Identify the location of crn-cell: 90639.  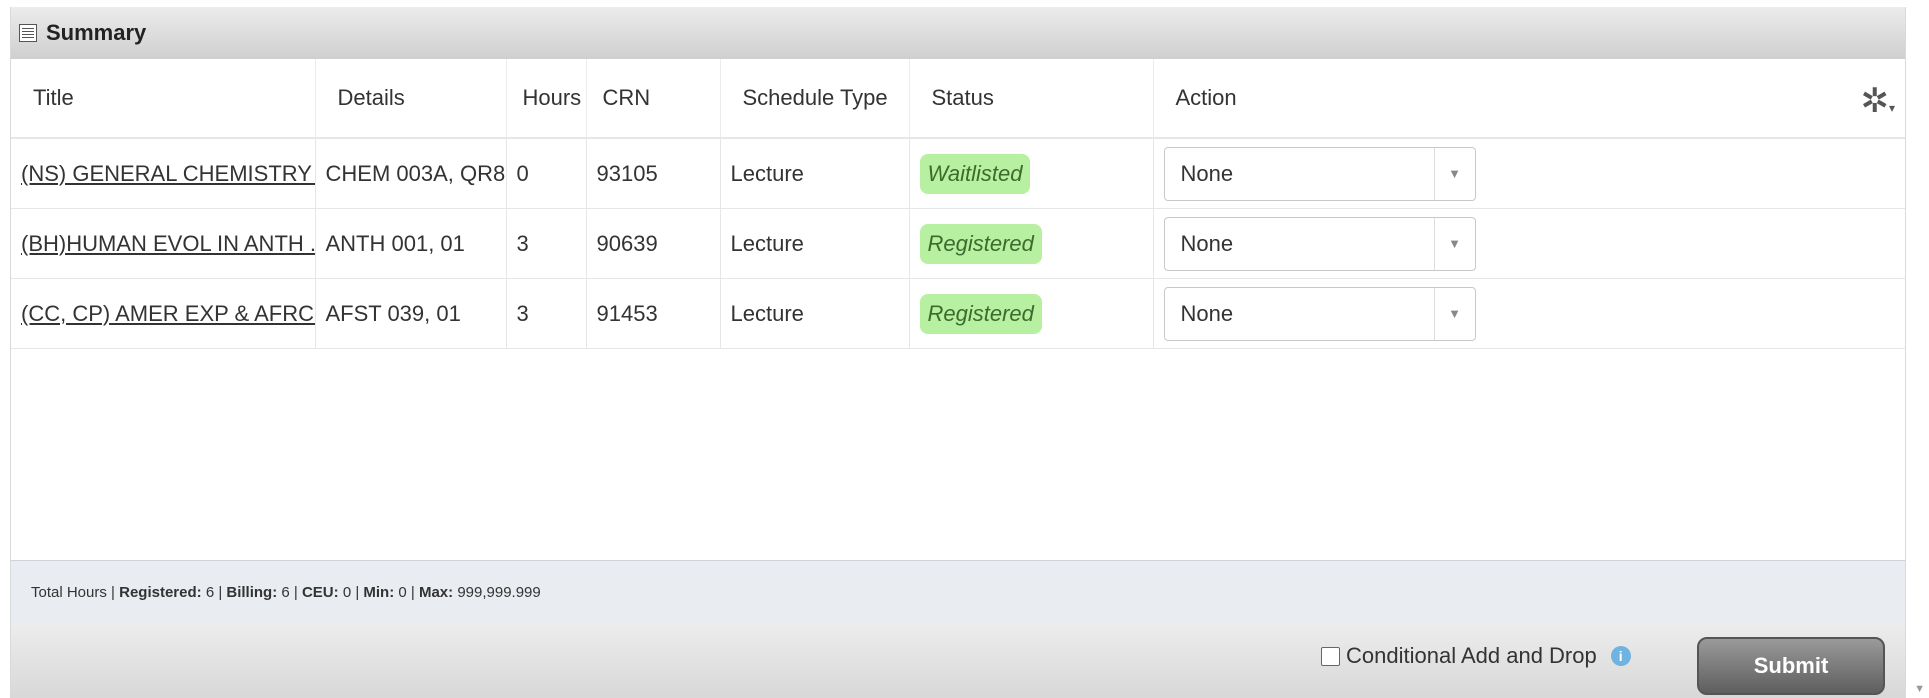
(653, 243).